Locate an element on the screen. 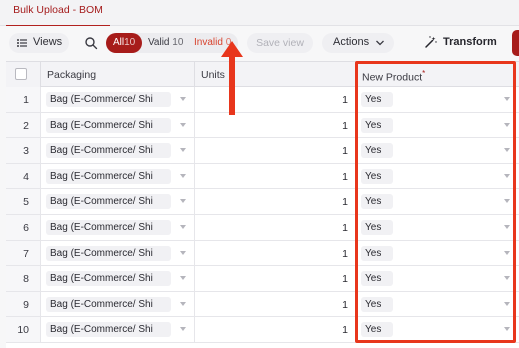 The image size is (519, 348). row-number: 2 is located at coordinates (26, 125).